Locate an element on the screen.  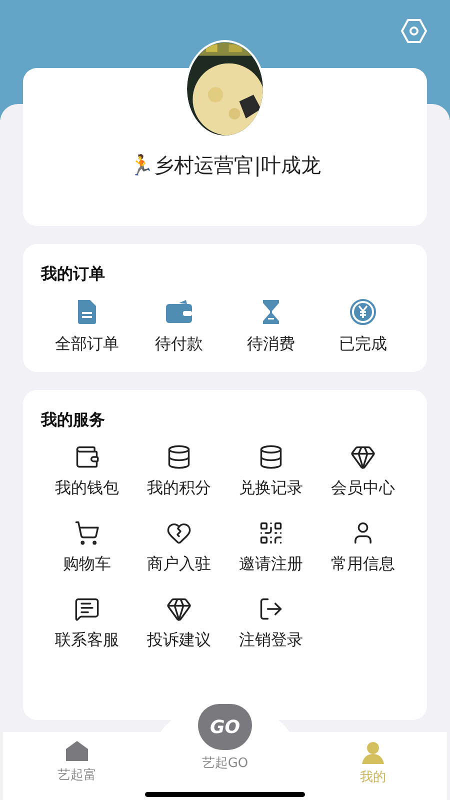
menu-label: 待消费 is located at coordinates (271, 344).